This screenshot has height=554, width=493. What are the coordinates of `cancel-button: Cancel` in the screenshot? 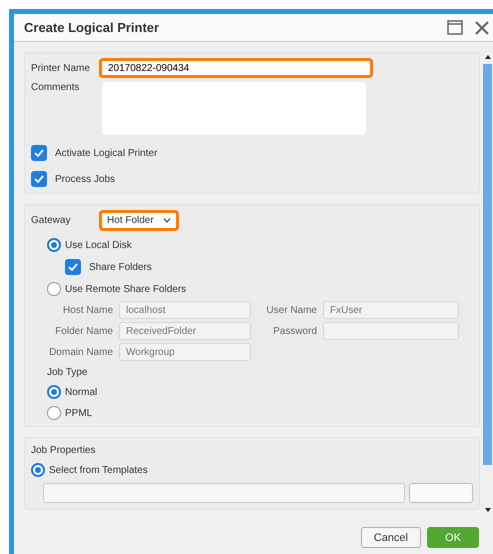 It's located at (390, 537).